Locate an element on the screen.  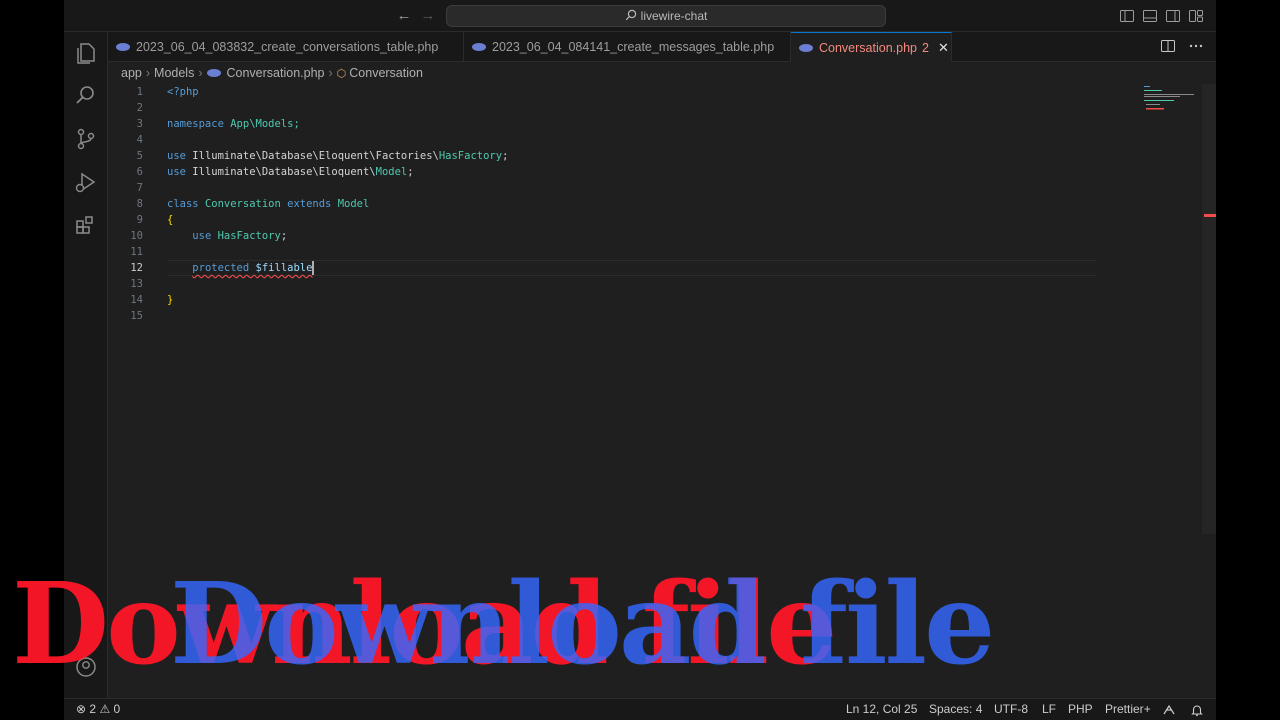
check-icon: + is located at coordinates (1147, 709).